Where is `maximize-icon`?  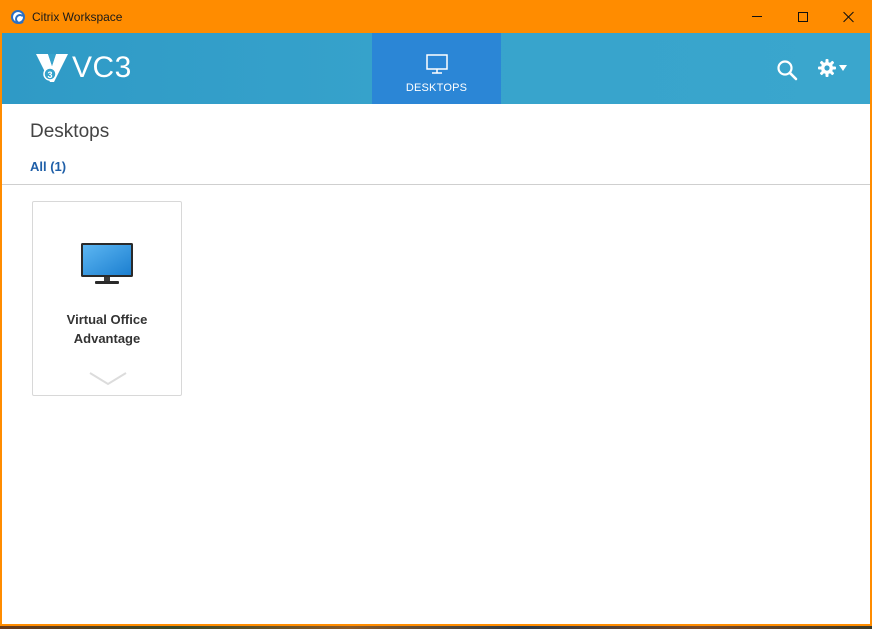
maximize-icon is located at coordinates (803, 16).